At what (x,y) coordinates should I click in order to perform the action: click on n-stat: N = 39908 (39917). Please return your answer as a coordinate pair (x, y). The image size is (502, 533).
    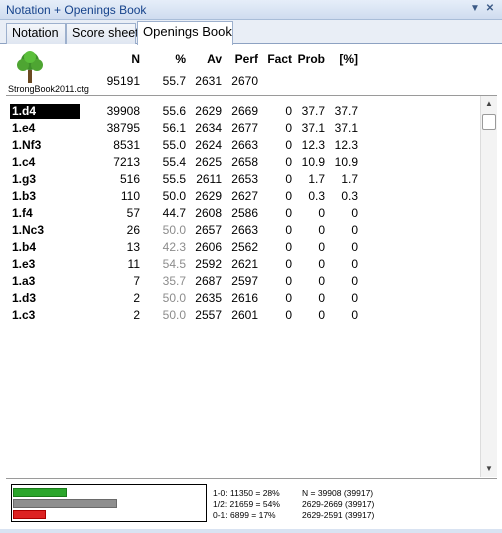
    Looking at the image, I should click on (338, 493).